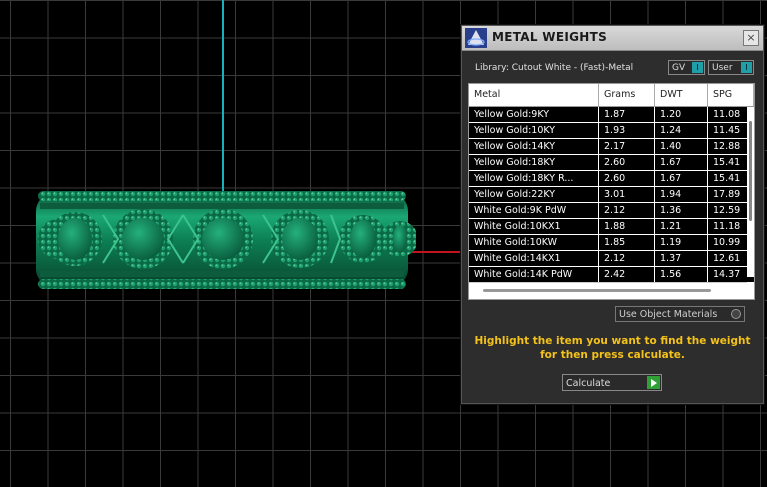 The height and width of the screenshot is (487, 767). I want to click on table-row: Yellow Gold:18KY 2.60 1.67 15.41, so click(611, 163).